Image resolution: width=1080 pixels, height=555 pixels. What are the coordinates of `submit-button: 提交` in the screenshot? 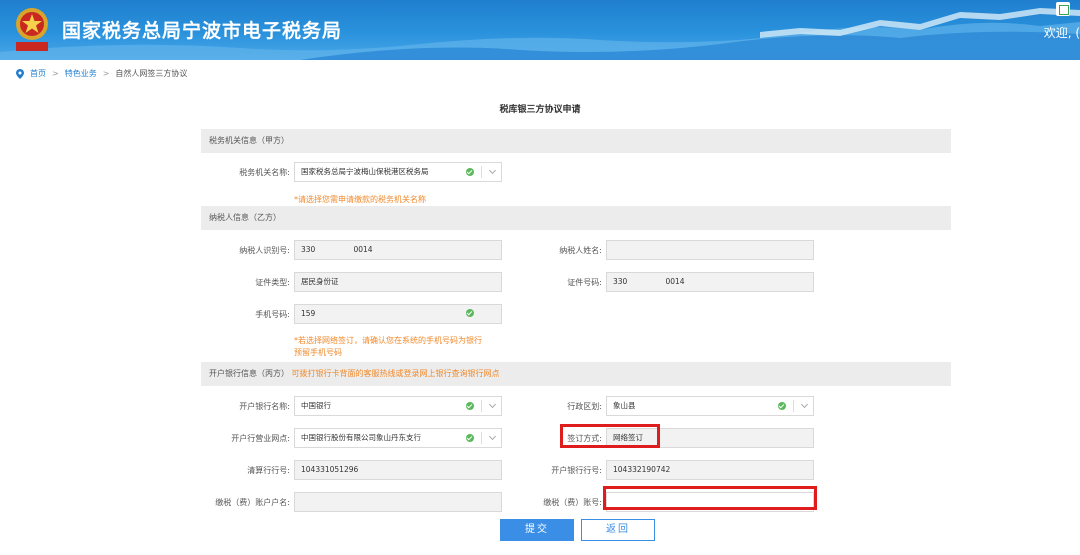 It's located at (537, 530).